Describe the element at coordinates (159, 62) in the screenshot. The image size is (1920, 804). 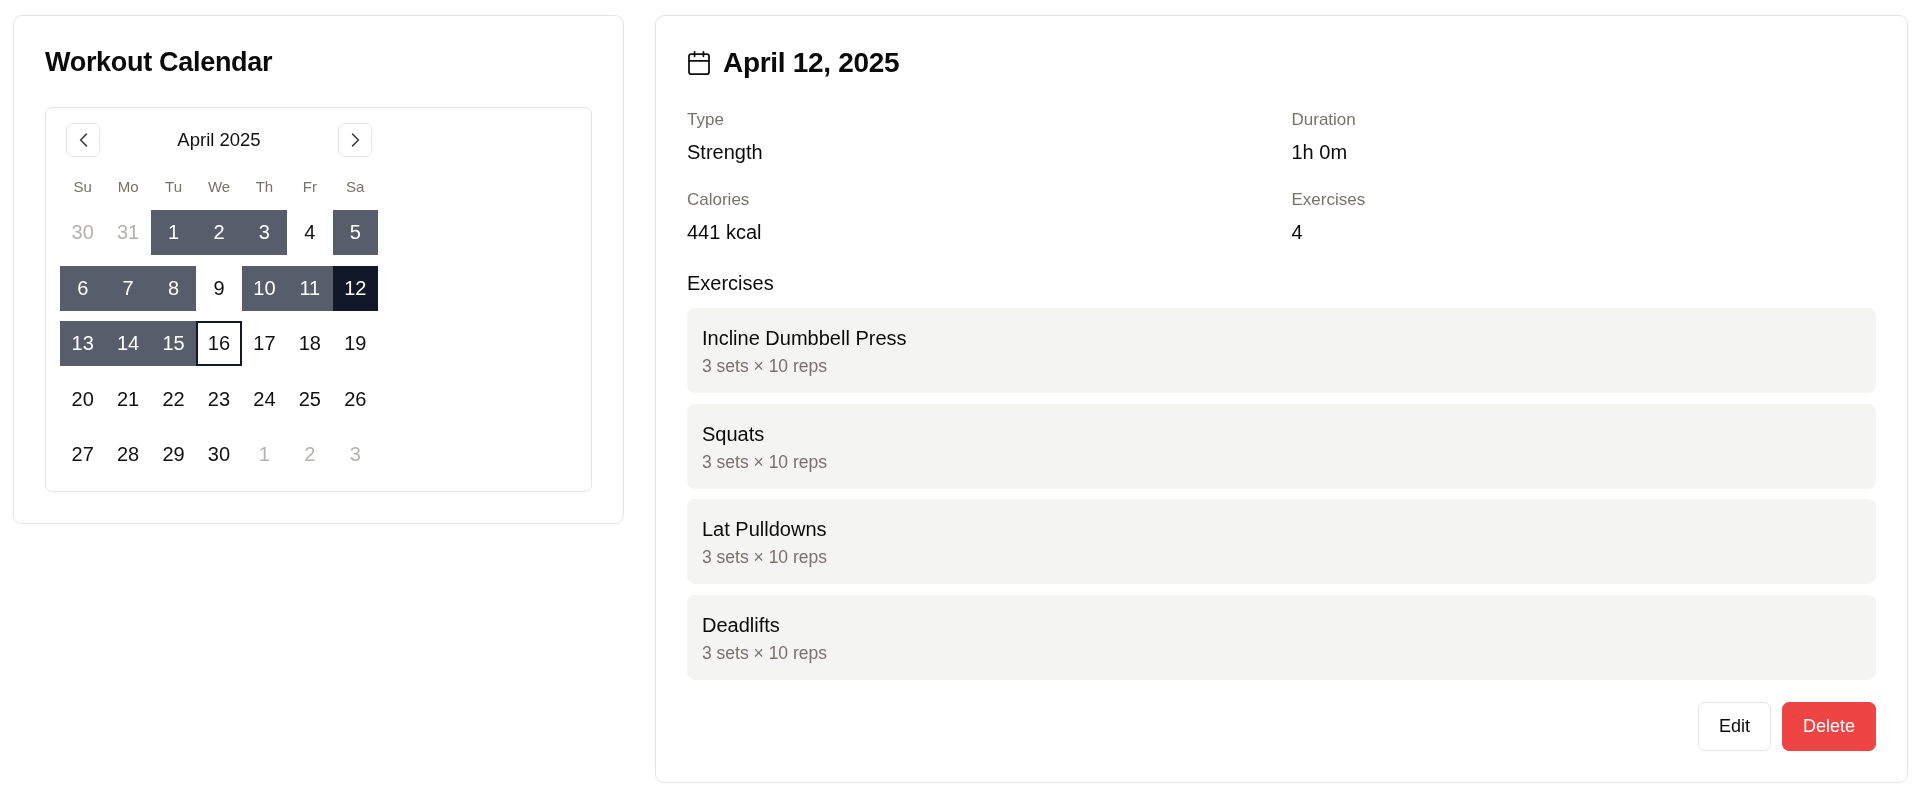
I see `card-title: Workout Calendar` at that location.